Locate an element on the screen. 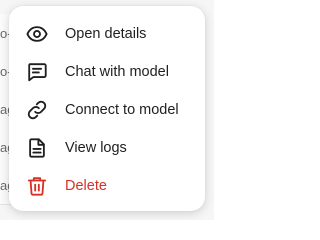 The width and height of the screenshot is (320, 240). menu-item-label: Chat with model is located at coordinates (117, 72).